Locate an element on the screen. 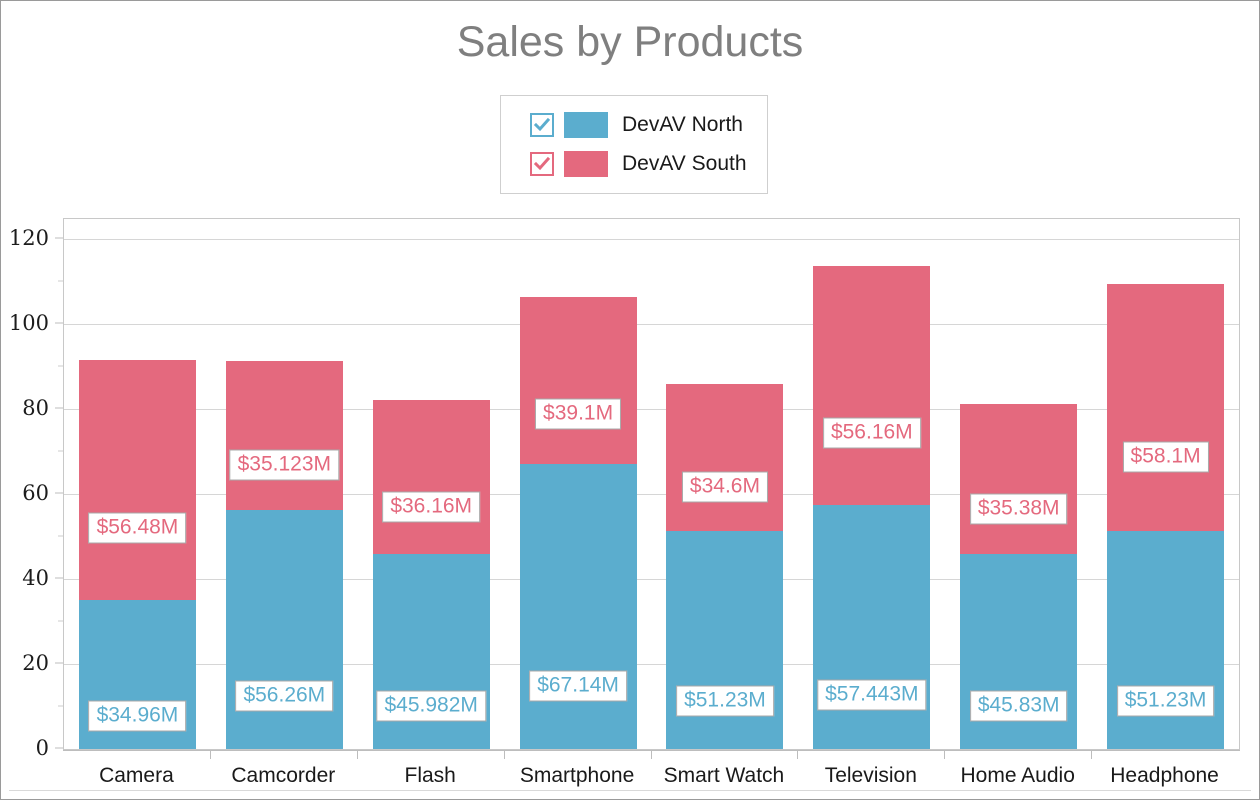  x-axis-tick-label: Camcorder is located at coordinates (283, 775).